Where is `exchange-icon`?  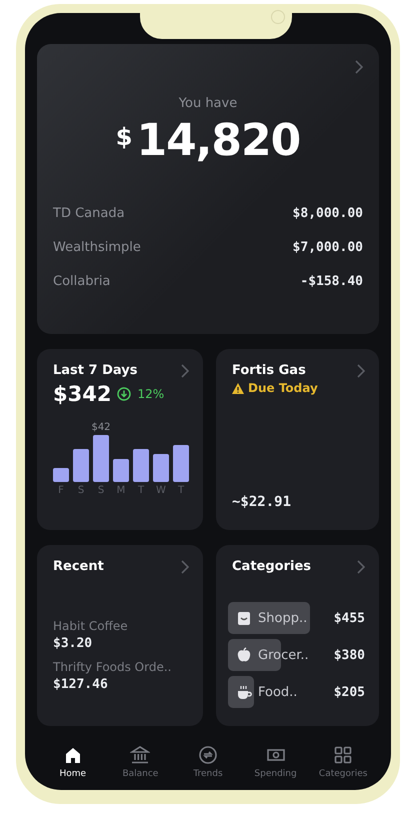
exchange-icon is located at coordinates (208, 755).